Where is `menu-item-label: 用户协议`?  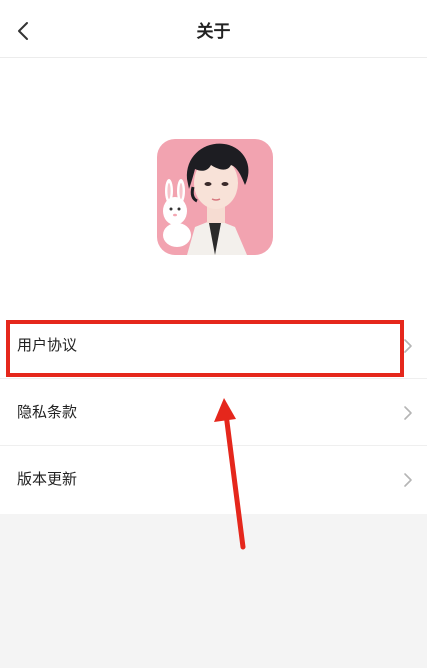 menu-item-label: 用户协议 is located at coordinates (47, 345).